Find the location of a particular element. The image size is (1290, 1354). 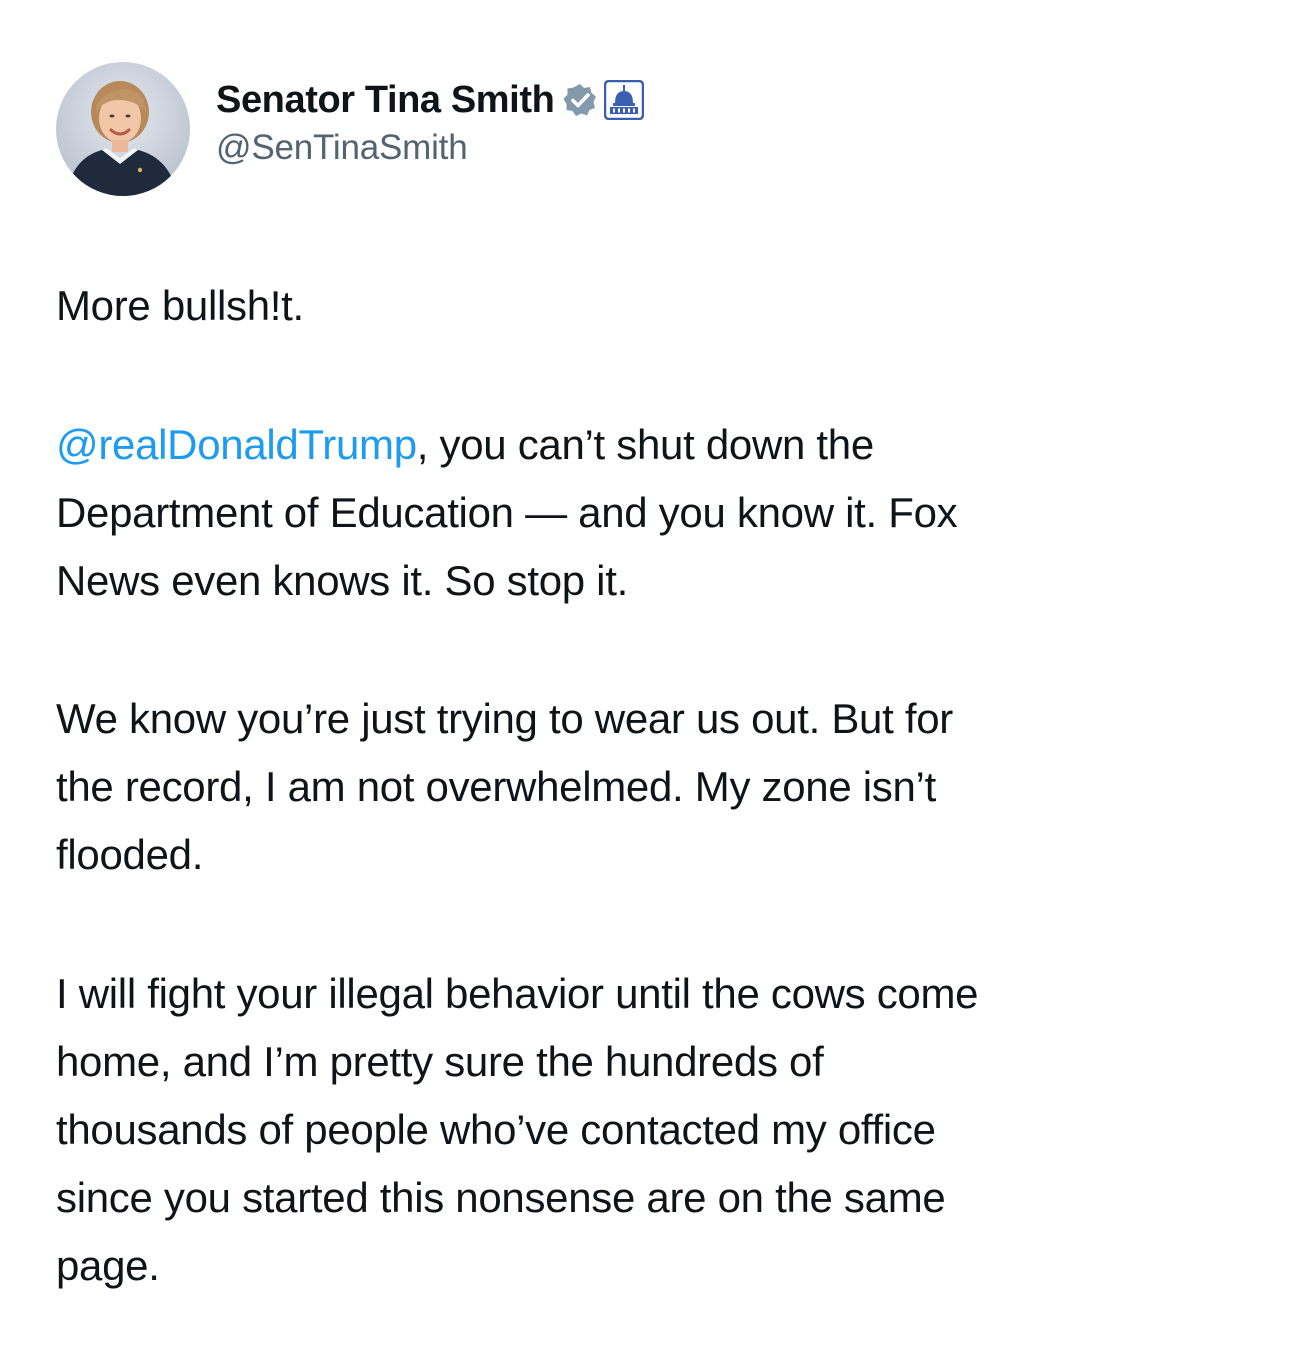

tweet-text-line: More bullsh!t. is located at coordinates (180, 305).